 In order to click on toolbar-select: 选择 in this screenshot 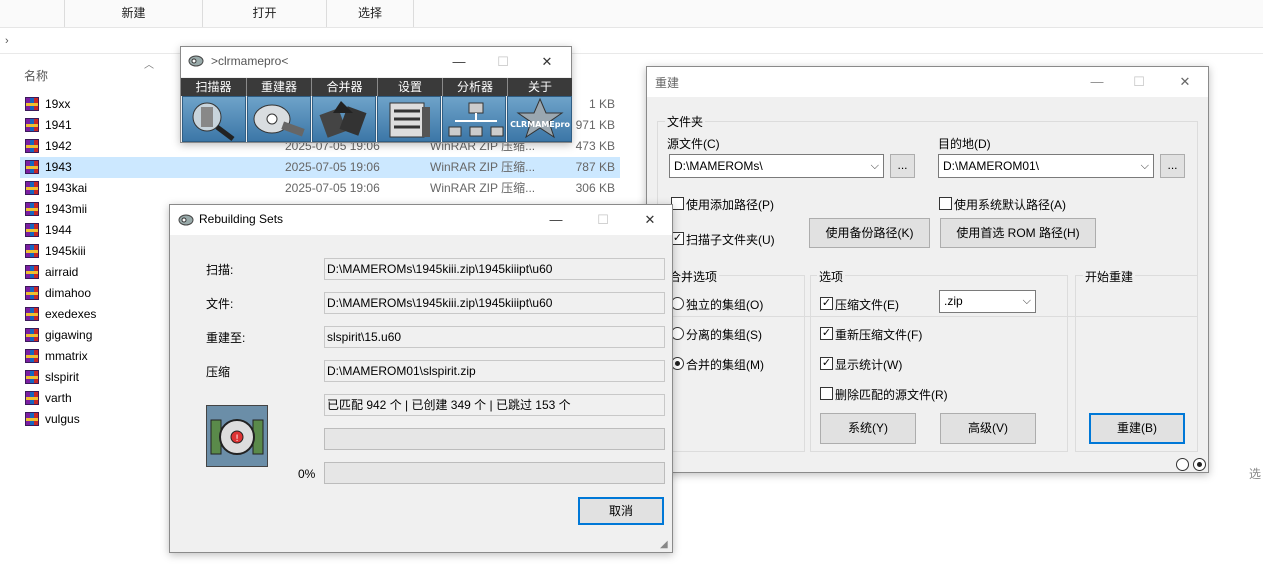, I will do `click(370, 13)`.